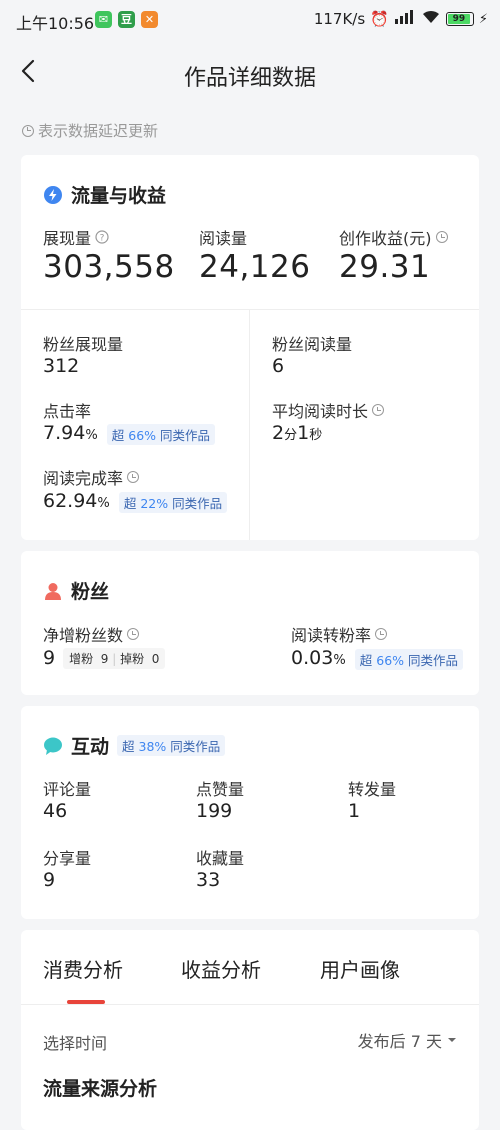 Image resolution: width=500 pixels, height=1130 pixels. What do you see at coordinates (339, 660) in the screenshot?
I see `conv-unit: %` at bounding box center [339, 660].